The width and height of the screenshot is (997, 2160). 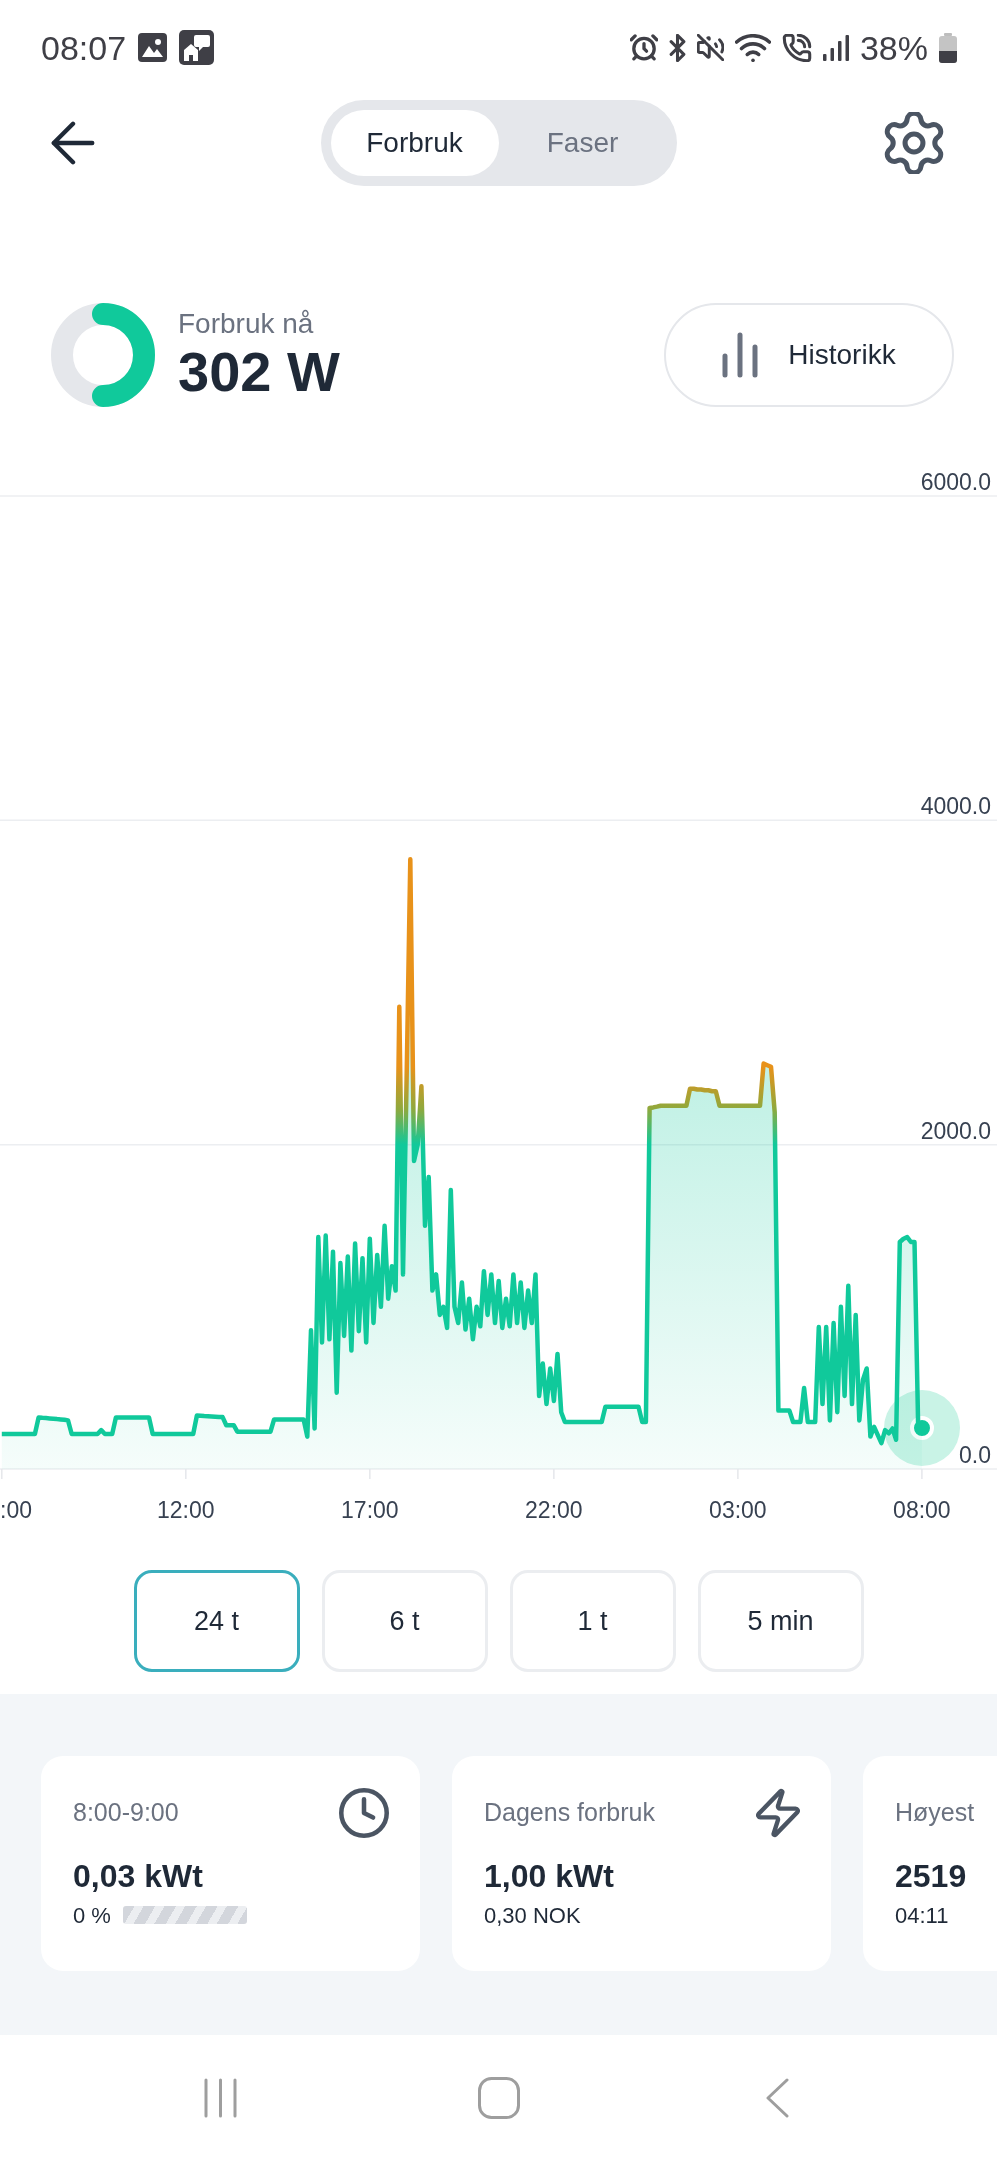 I want to click on tab: Faser, so click(x=582, y=142).